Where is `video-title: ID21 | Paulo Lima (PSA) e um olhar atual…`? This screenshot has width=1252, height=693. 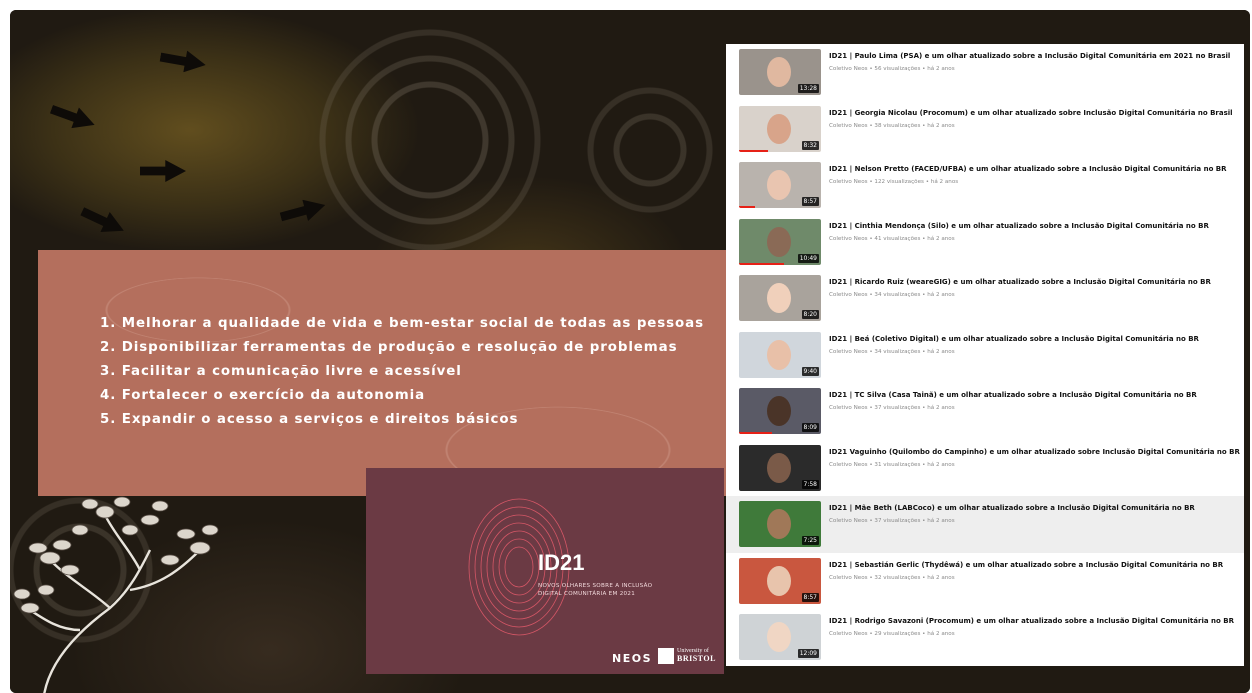 video-title: ID21 | Paulo Lima (PSA) e um olhar atual… is located at coordinates (1029, 56).